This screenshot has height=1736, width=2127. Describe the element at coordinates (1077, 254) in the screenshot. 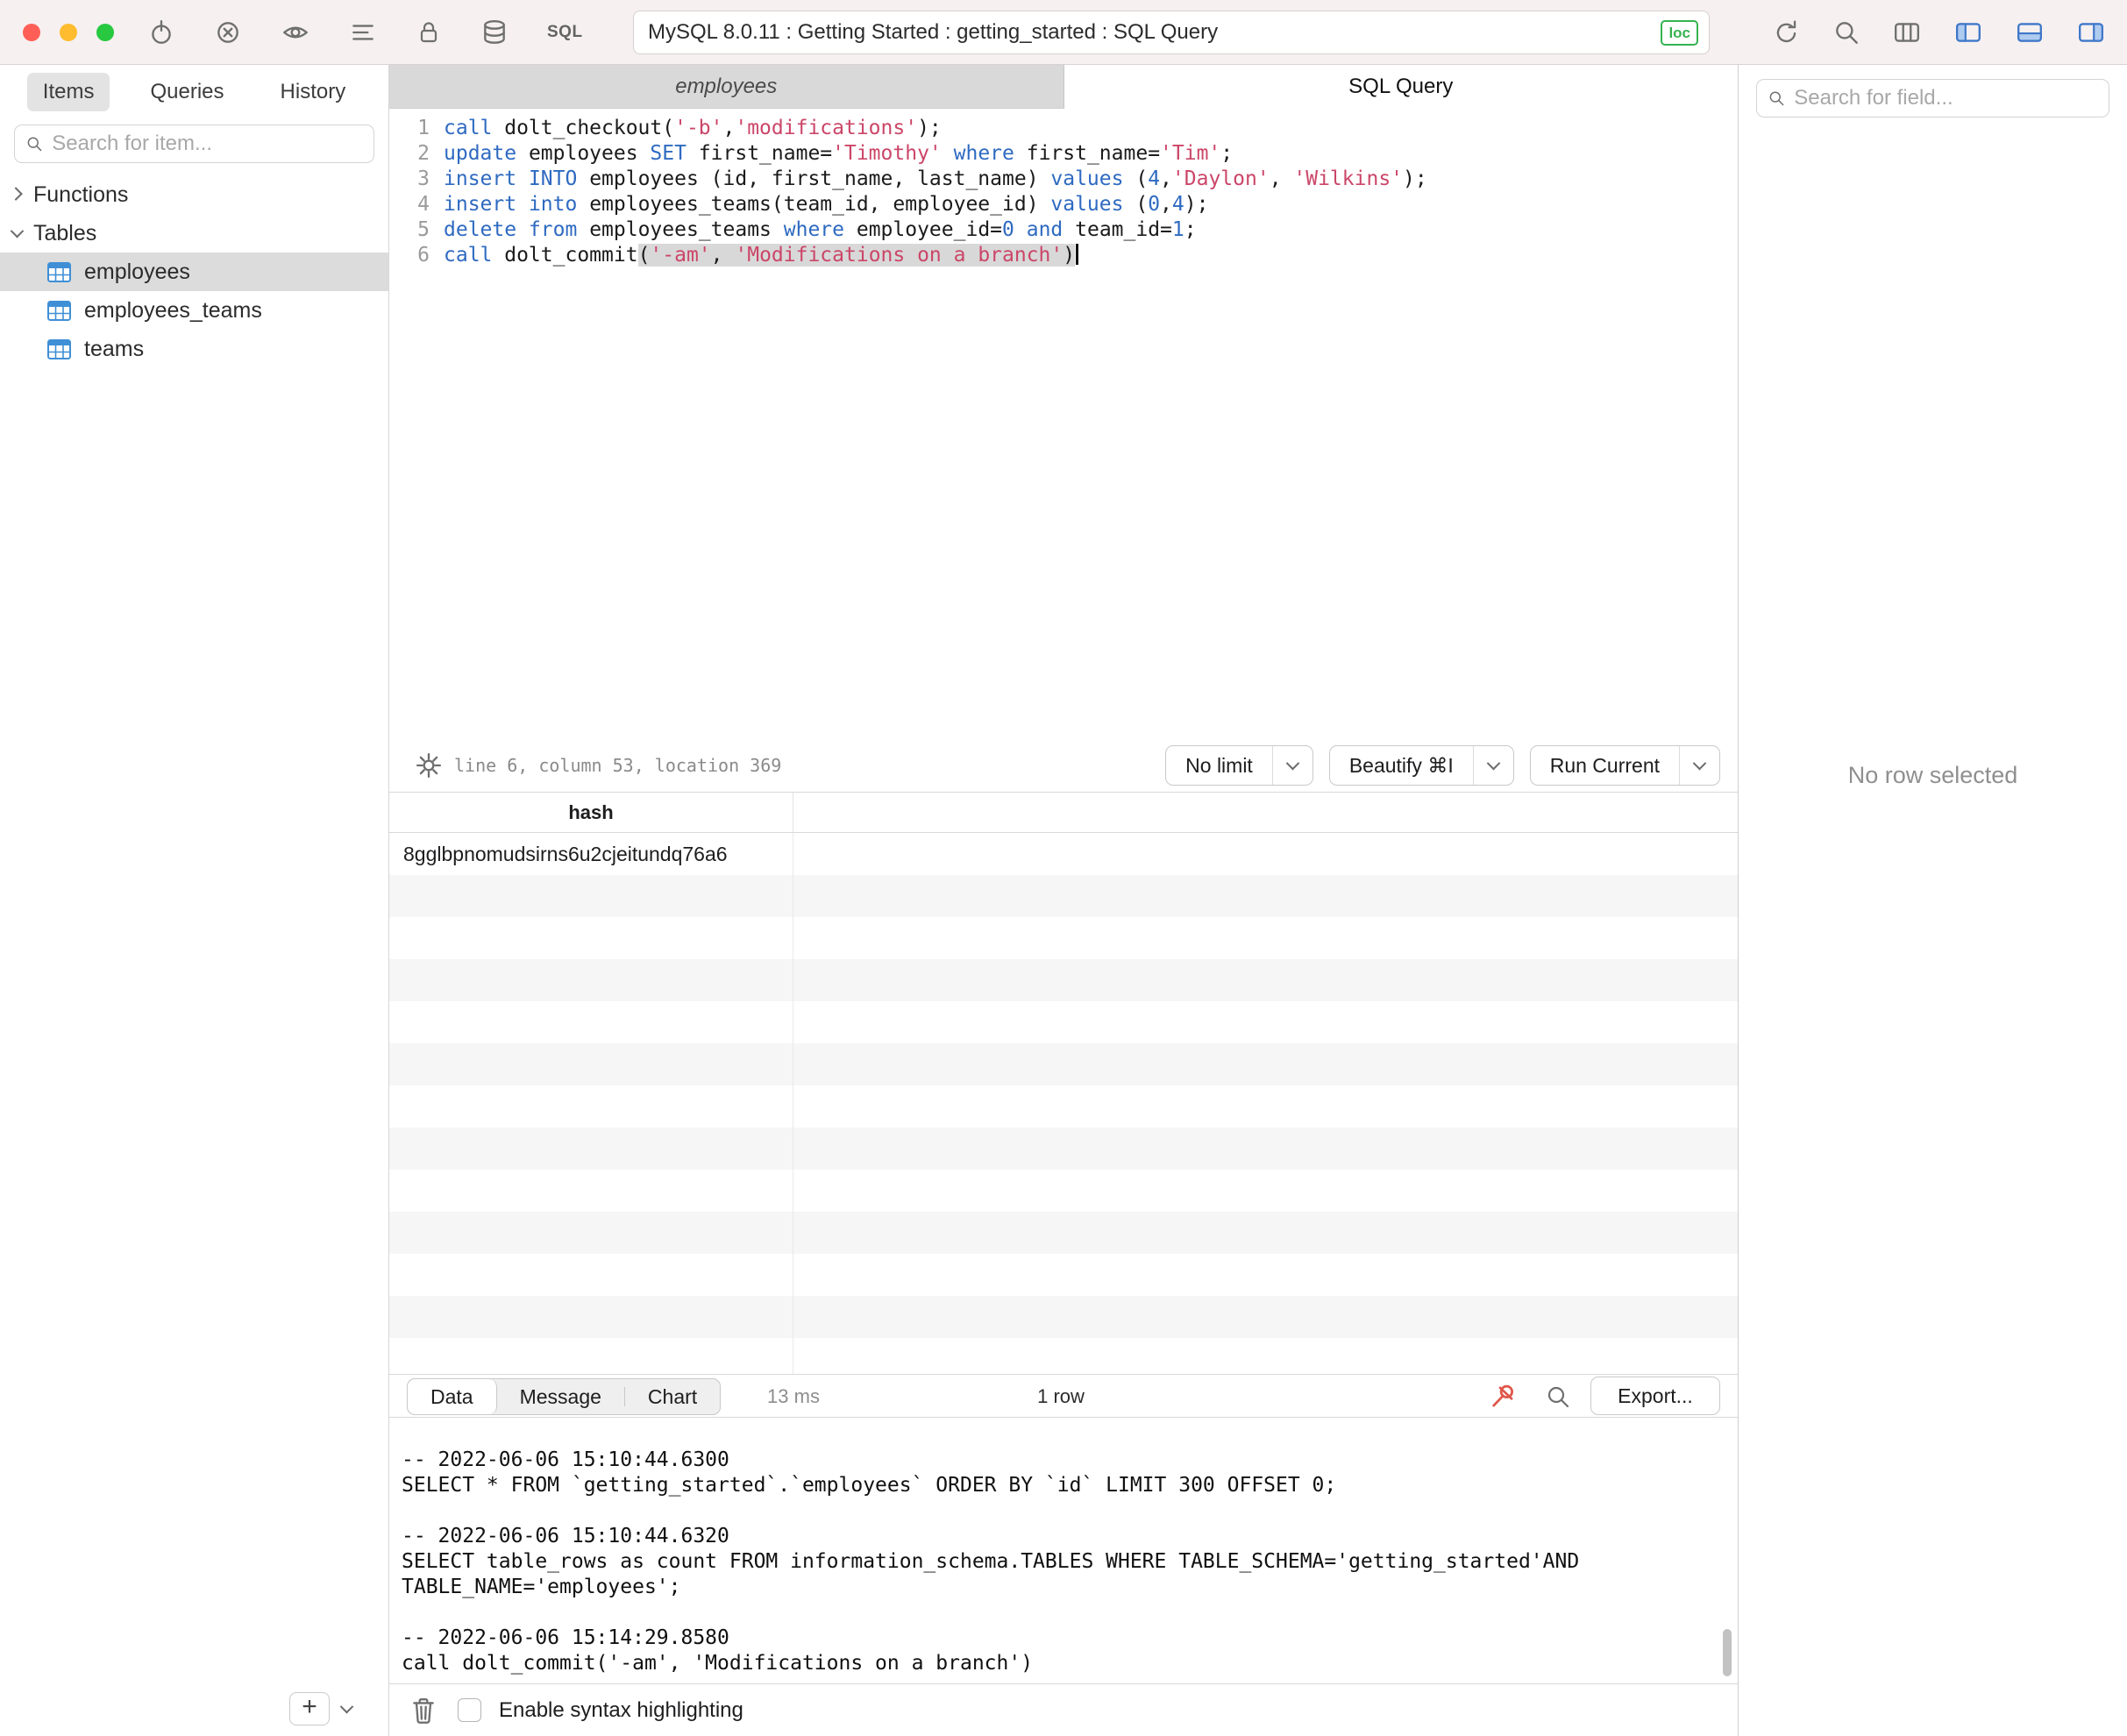

I see `text-cursor` at that location.